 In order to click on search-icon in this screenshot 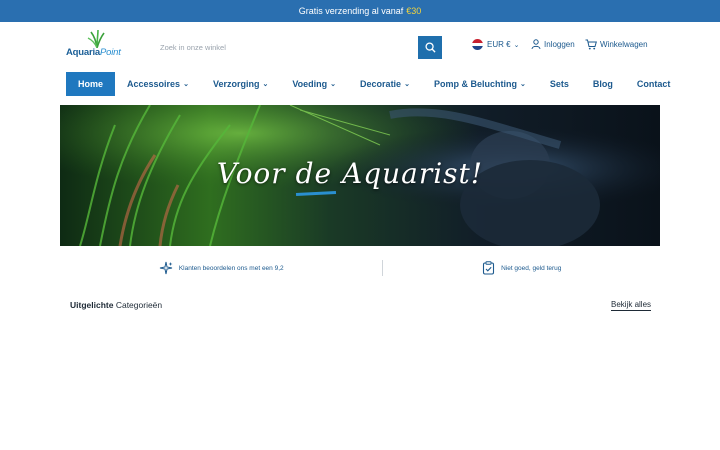, I will do `click(430, 47)`.